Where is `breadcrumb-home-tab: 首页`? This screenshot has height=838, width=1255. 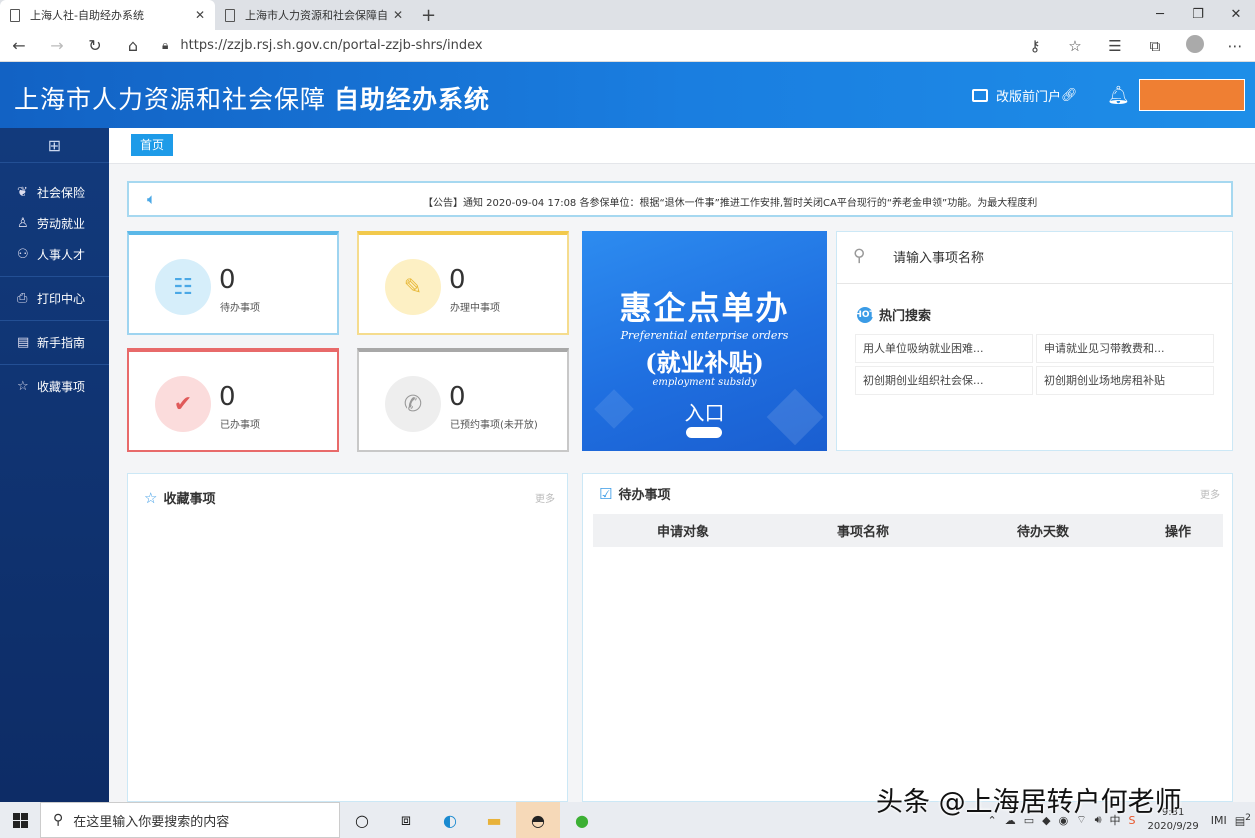 breadcrumb-home-tab: 首页 is located at coordinates (152, 145).